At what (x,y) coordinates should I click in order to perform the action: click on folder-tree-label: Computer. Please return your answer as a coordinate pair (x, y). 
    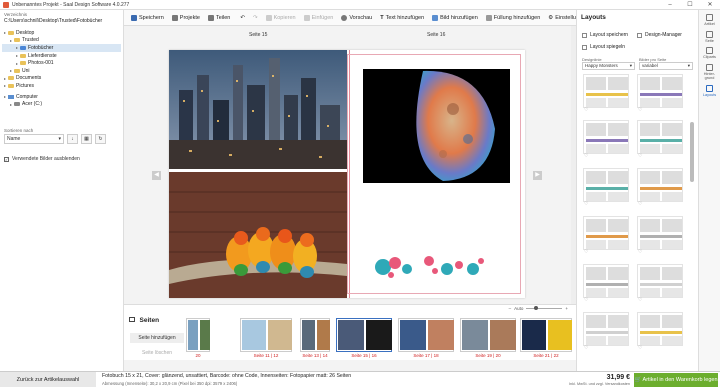
    Looking at the image, I should click on (27, 96).